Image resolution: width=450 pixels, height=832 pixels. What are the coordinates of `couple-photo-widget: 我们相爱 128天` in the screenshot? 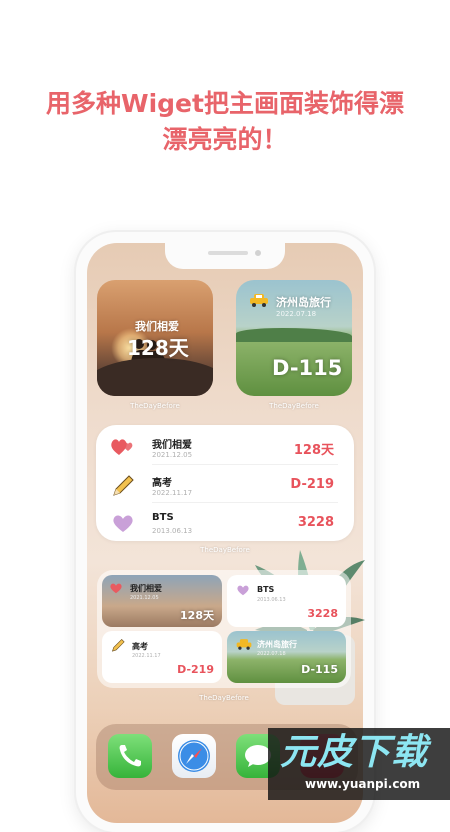 It's located at (155, 338).